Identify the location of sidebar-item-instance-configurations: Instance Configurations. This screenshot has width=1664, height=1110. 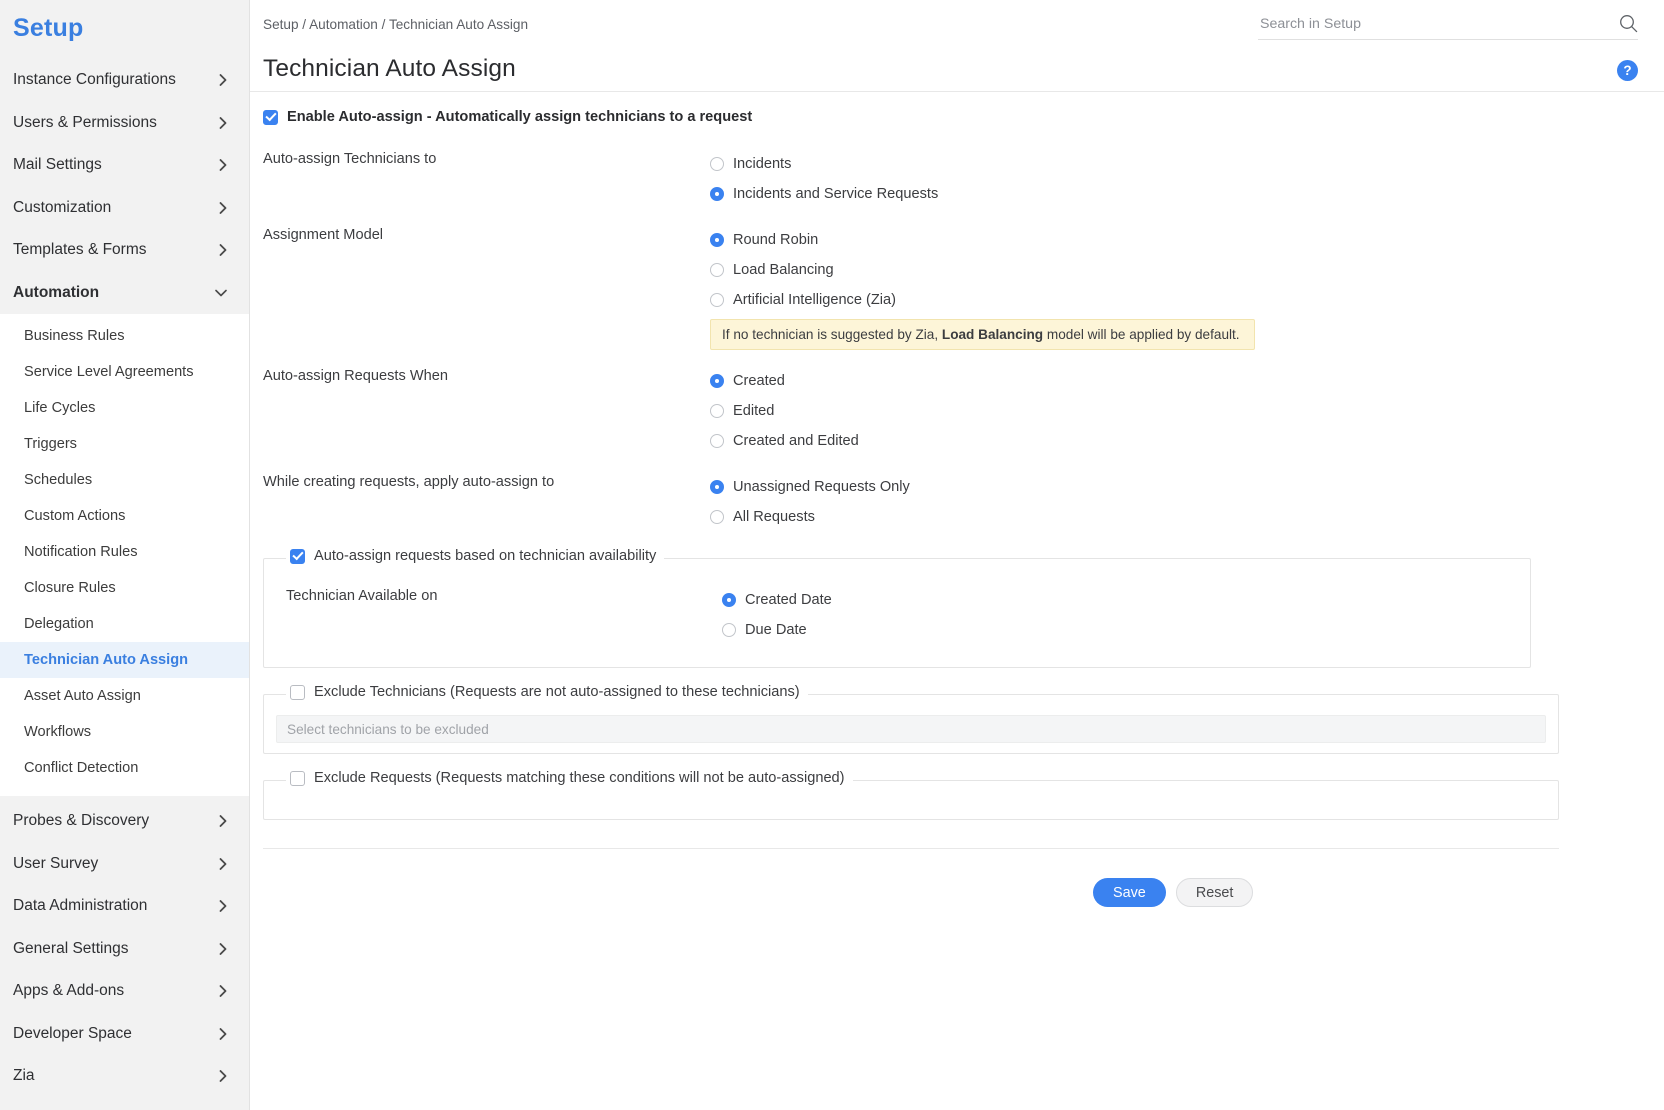
(124, 80).